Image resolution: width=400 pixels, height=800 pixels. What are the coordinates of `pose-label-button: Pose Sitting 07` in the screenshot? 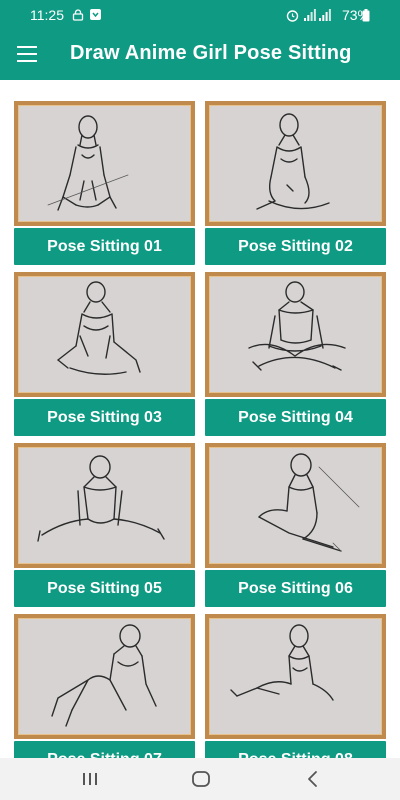 It's located at (104, 749).